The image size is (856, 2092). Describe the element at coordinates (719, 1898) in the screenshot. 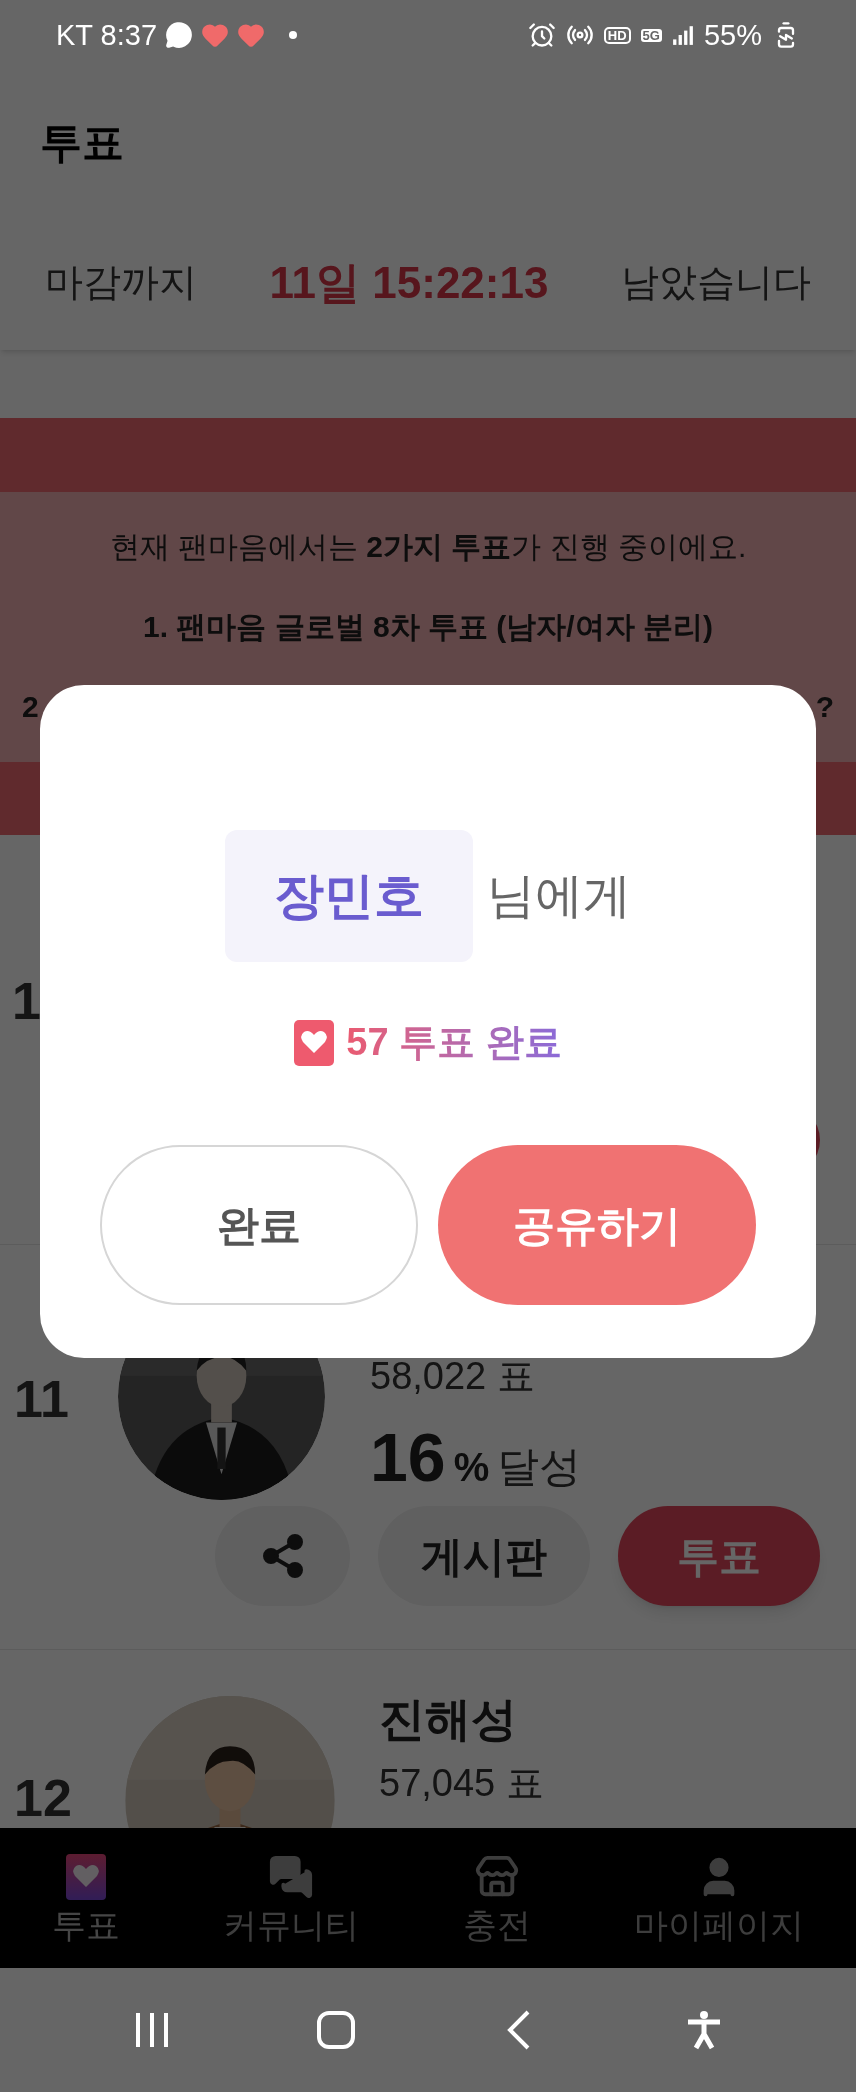

I see `nav-tab: 마이페이지` at that location.